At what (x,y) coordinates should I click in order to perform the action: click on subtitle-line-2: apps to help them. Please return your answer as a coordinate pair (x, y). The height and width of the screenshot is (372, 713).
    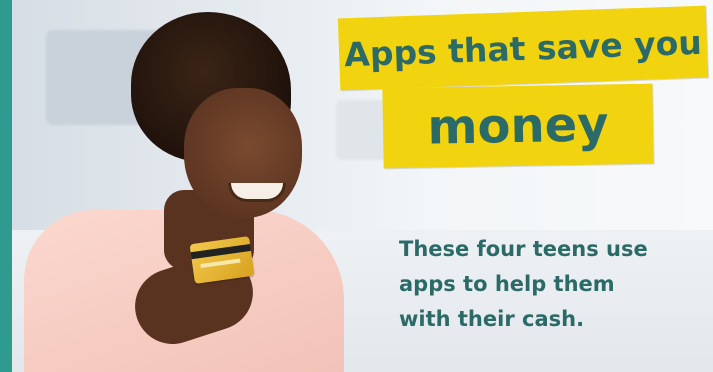
    Looking at the image, I should click on (507, 284).